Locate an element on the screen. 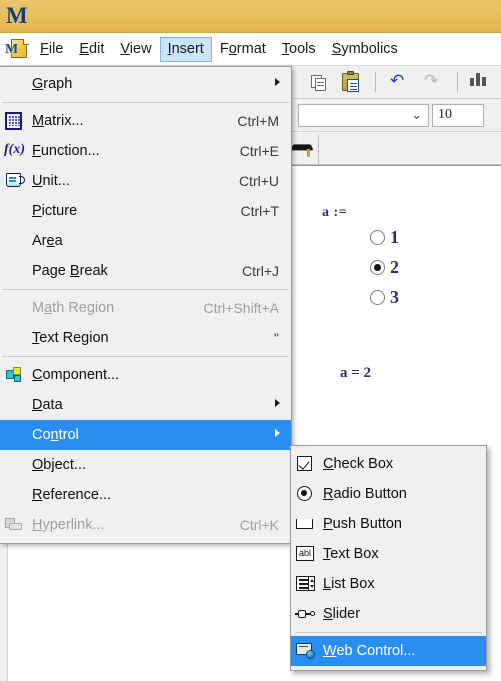 The image size is (501, 681). math-toolbar-panel is located at coordinates (409, 149).